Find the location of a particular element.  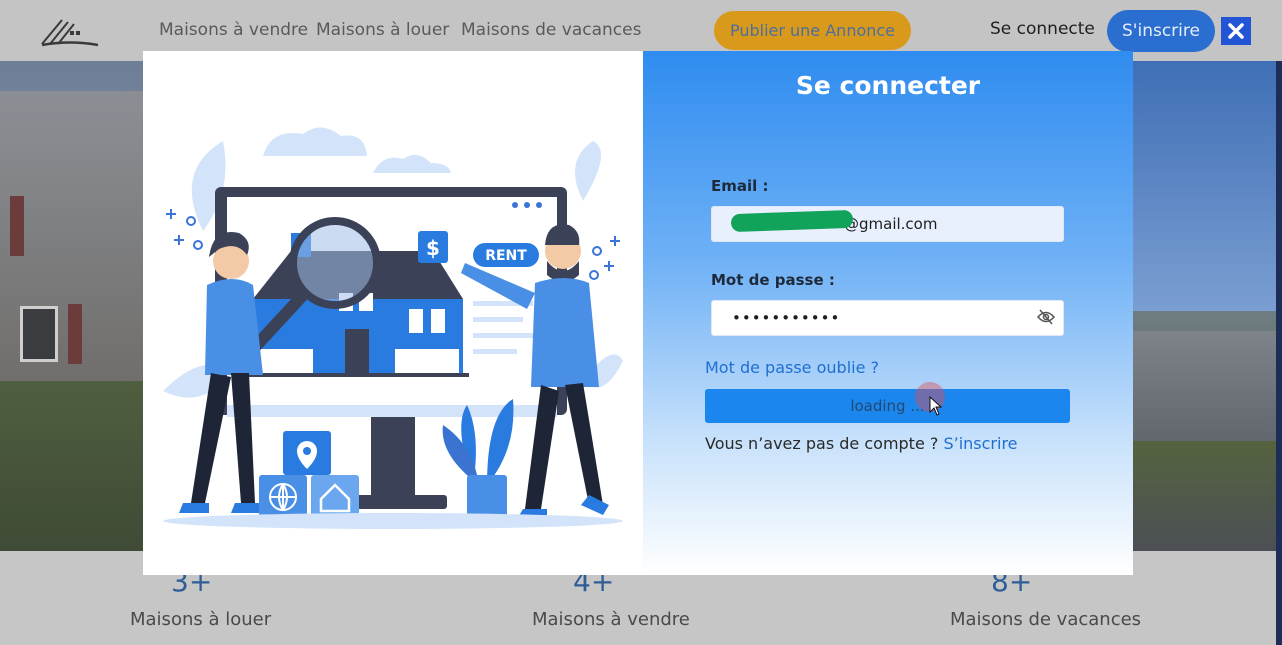

hero-lawn-right is located at coordinates (1207, 496).